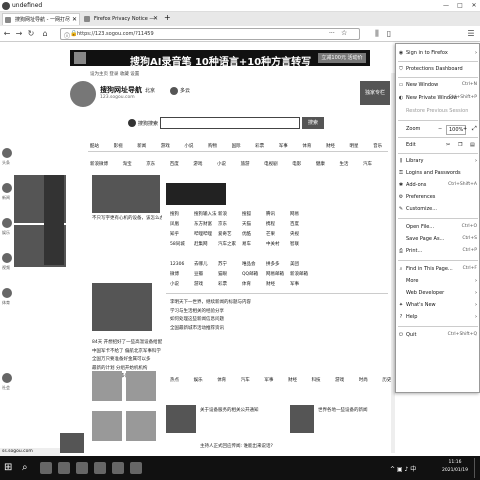 The width and height of the screenshot is (480, 480). Describe the element at coordinates (182, 224) in the screenshot. I see `site-link: 凤凰` at that location.